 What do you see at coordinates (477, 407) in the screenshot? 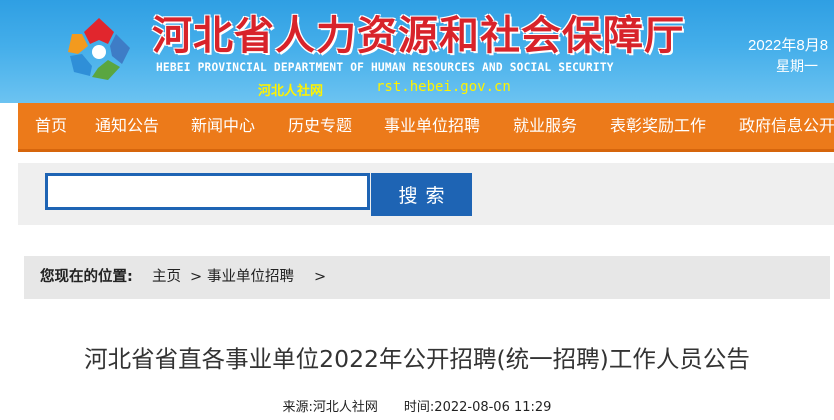
I see `article-time: 时间:2022-08-06 11:29` at bounding box center [477, 407].